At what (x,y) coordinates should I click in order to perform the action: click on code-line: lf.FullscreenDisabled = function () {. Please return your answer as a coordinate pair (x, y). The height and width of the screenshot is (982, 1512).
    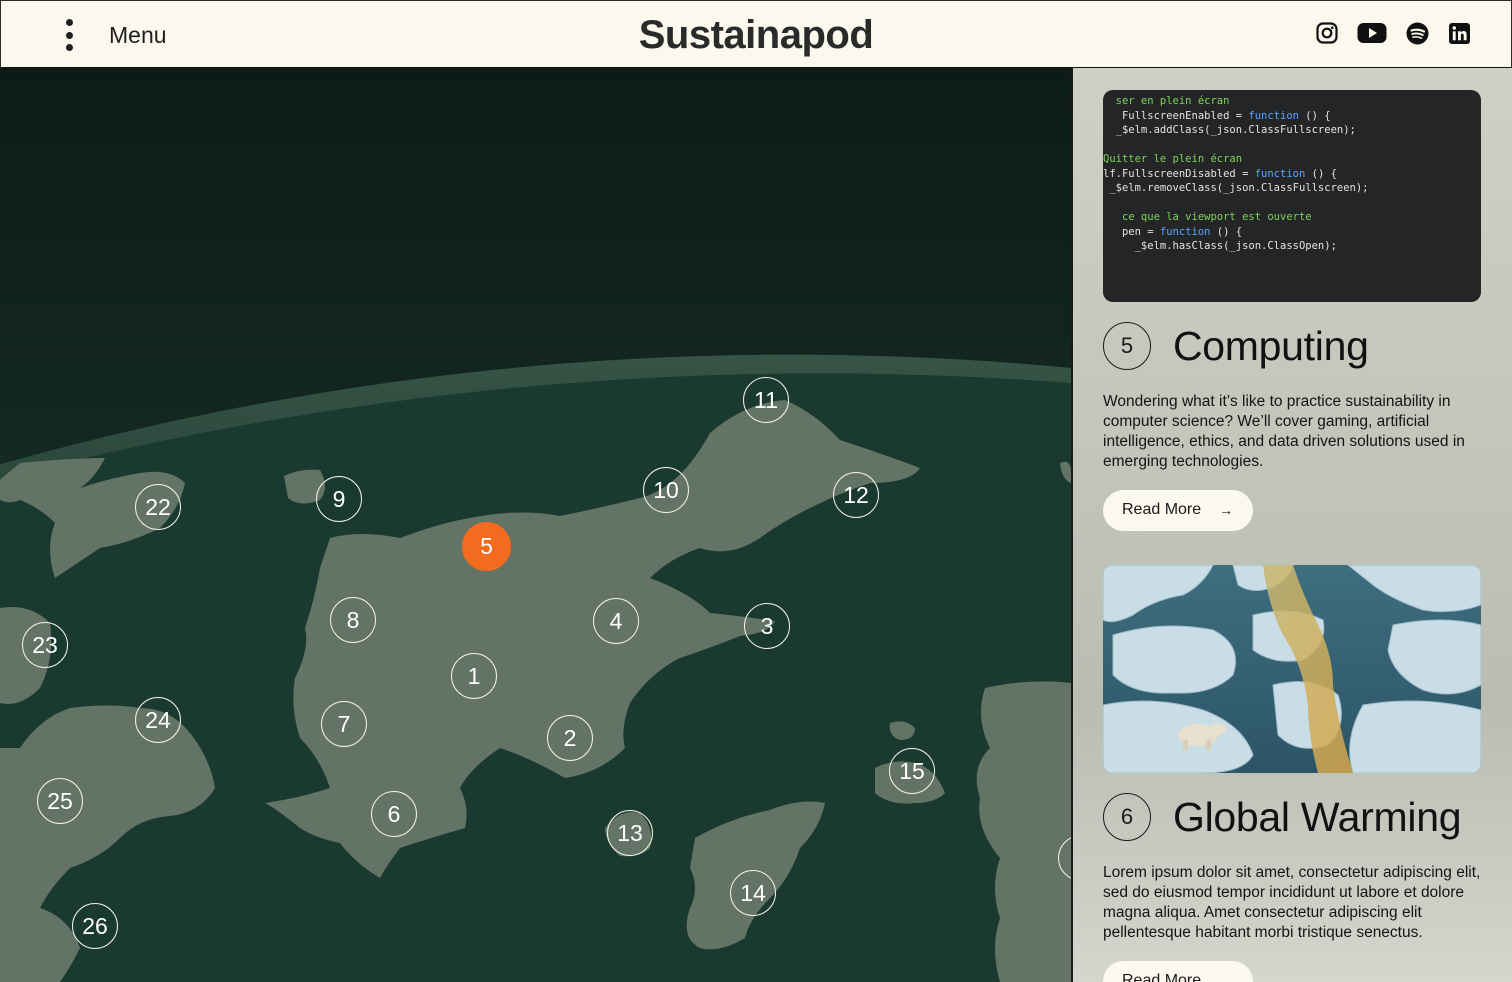
    Looking at the image, I should click on (1220, 173).